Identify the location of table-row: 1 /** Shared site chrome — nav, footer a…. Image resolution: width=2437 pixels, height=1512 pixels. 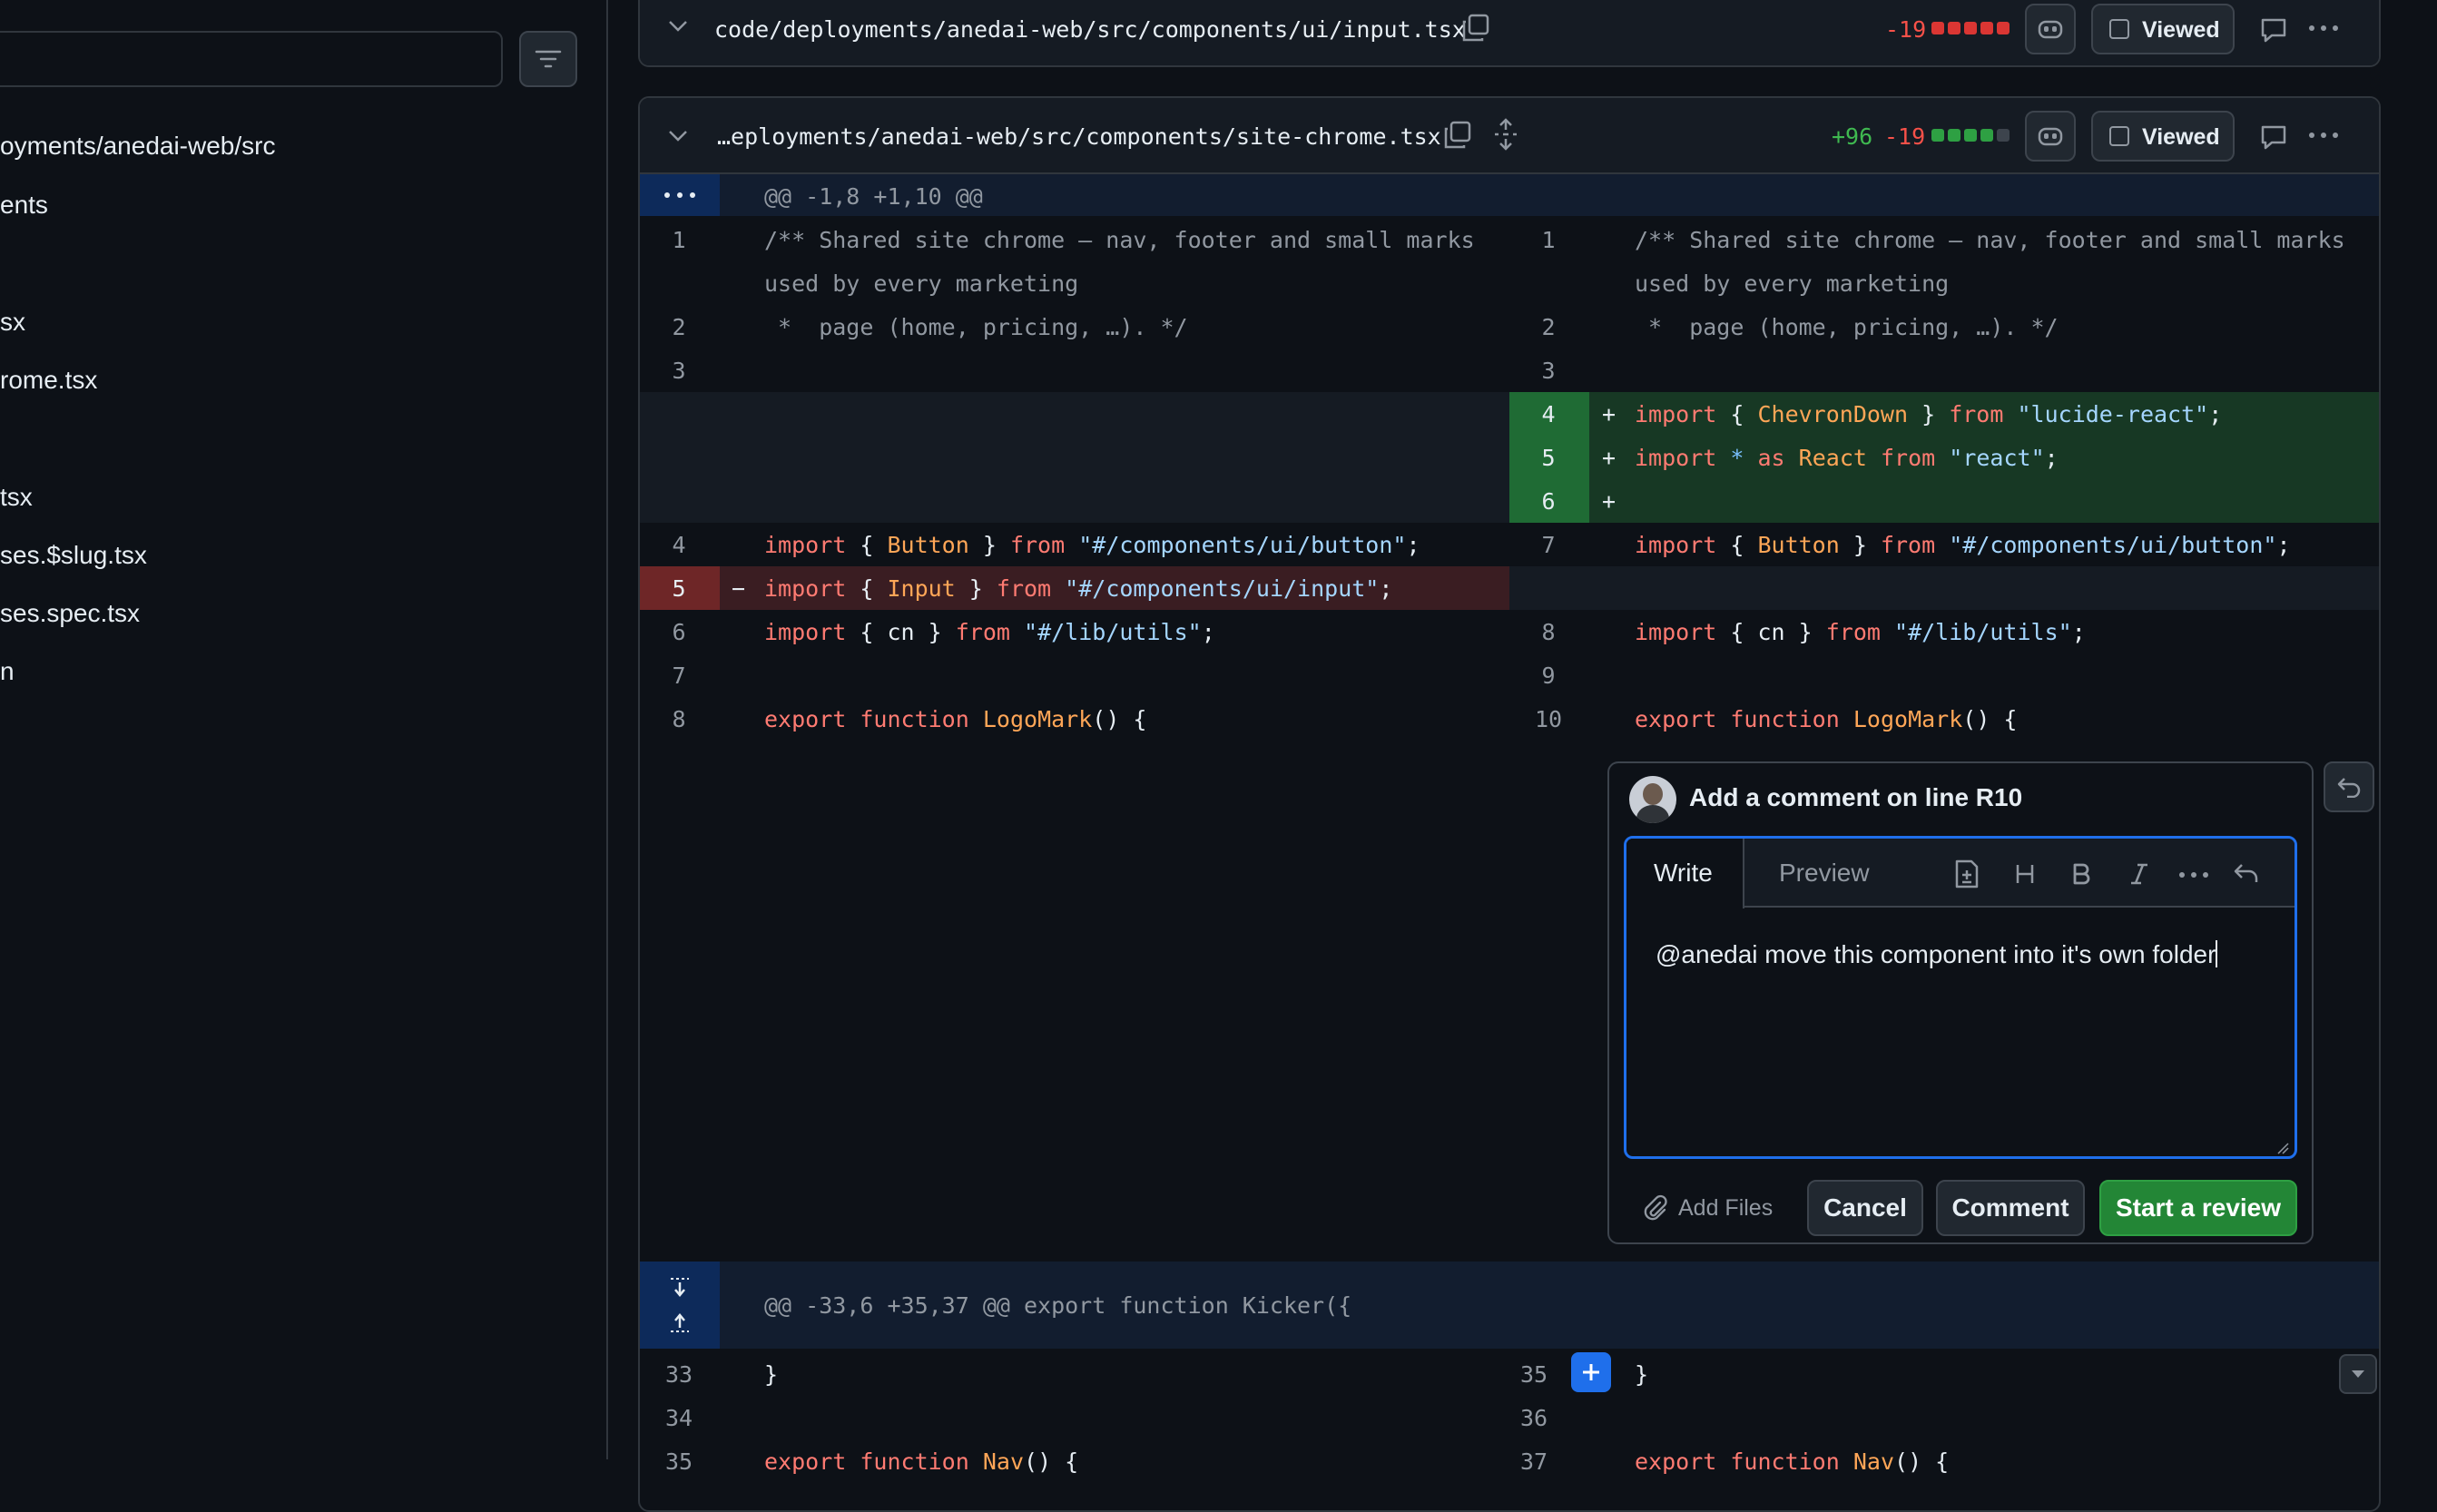
(1509, 261).